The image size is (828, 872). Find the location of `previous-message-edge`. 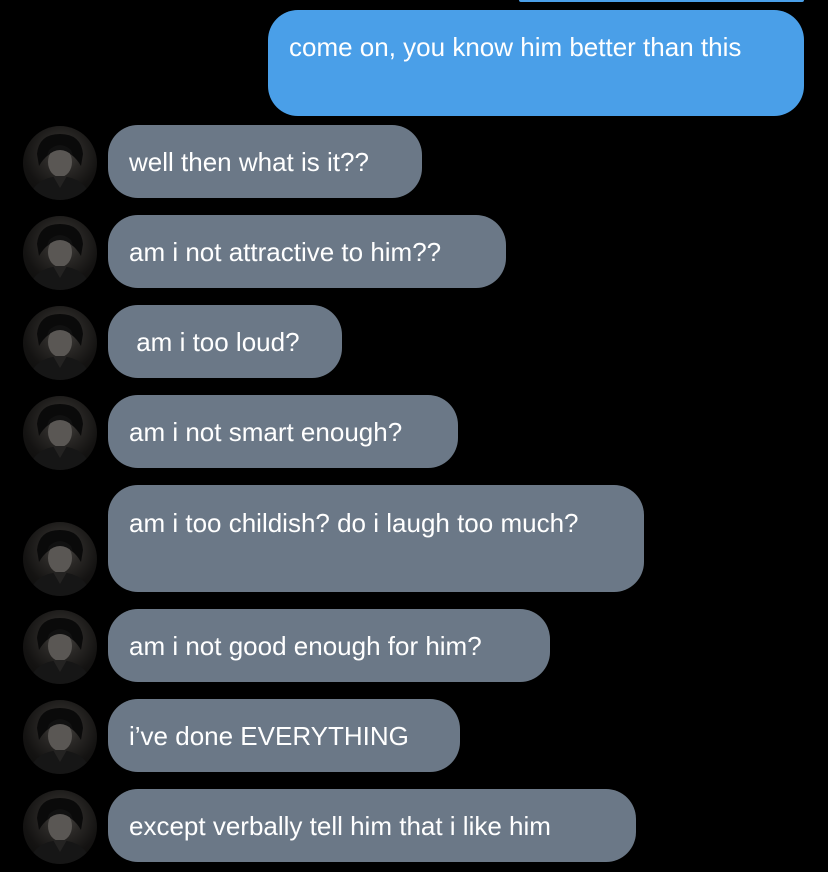

previous-message-edge is located at coordinates (661, 1).